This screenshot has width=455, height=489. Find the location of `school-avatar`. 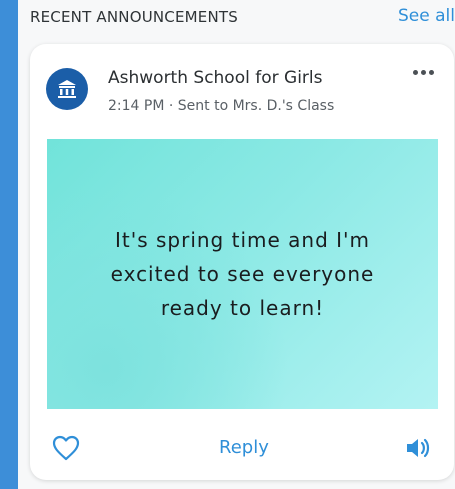

school-avatar is located at coordinates (67, 89).